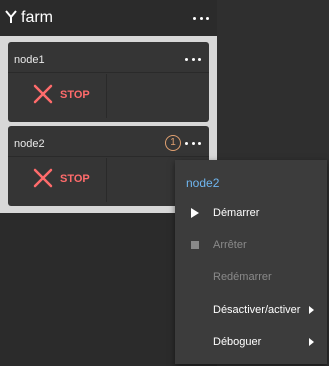  I want to click on fork-icon, so click(11, 16).